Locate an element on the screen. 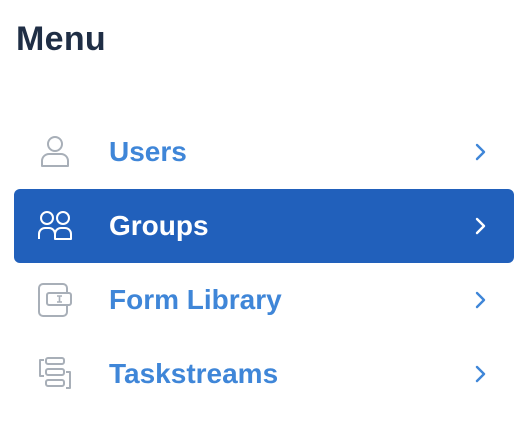  user-icon is located at coordinates (55, 152).